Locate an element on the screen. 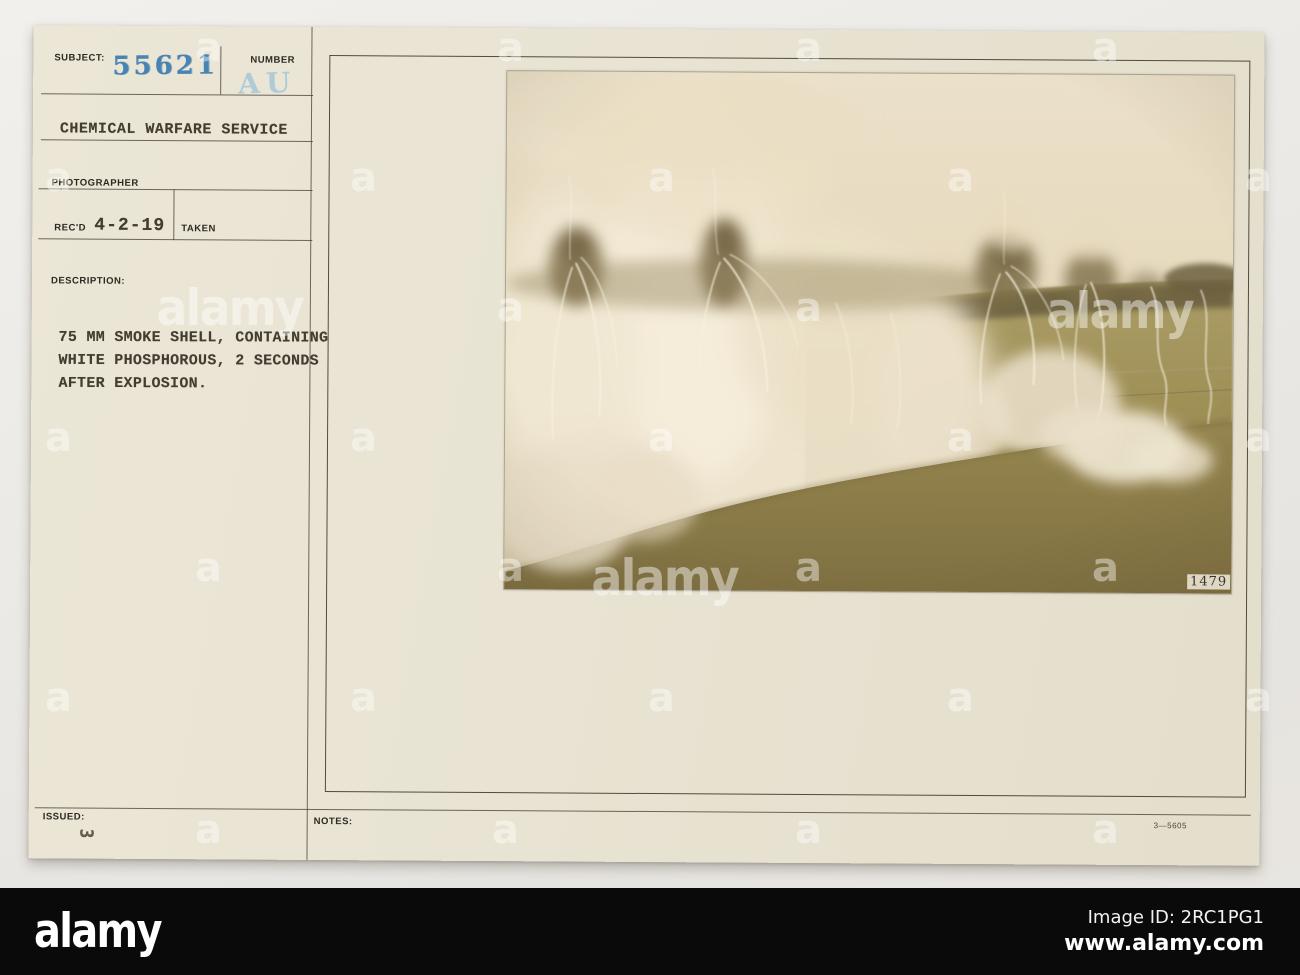  description-label: DESCRIPTION: is located at coordinates (88, 281).